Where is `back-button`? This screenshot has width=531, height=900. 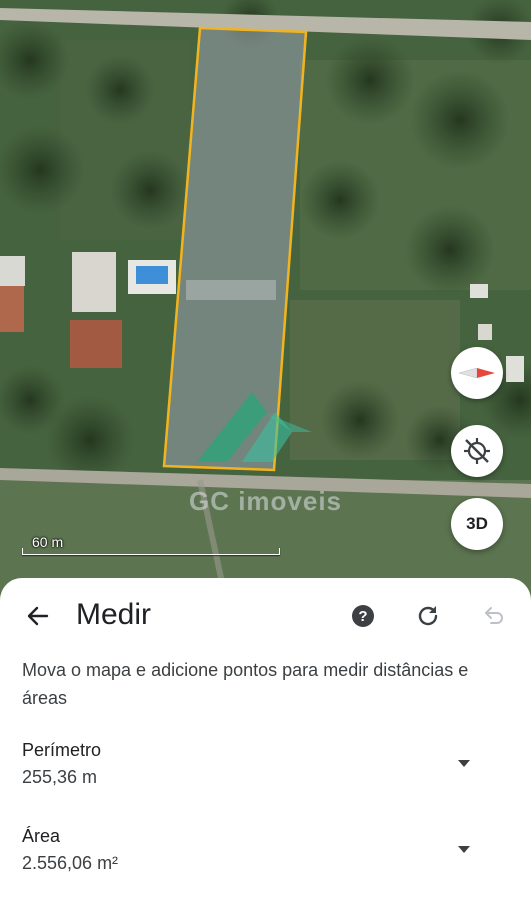
back-button is located at coordinates (38, 616).